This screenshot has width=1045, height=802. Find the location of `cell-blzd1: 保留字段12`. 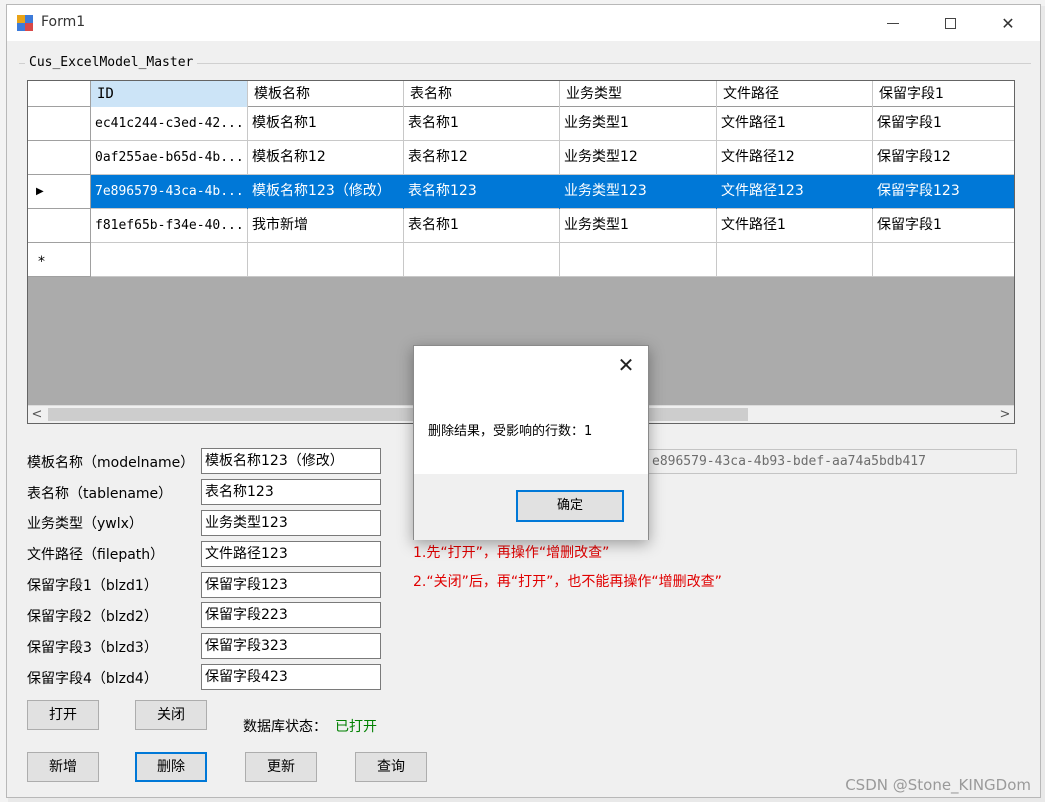

cell-blzd1: 保留字段12 is located at coordinates (943, 158).